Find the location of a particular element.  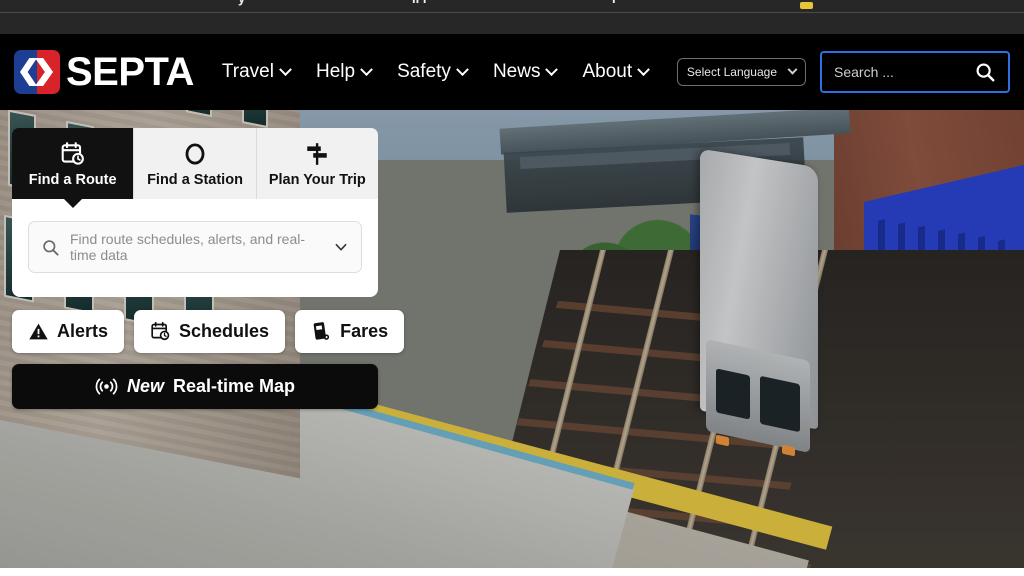

banner-fragment-left: y is located at coordinates (241, 3).